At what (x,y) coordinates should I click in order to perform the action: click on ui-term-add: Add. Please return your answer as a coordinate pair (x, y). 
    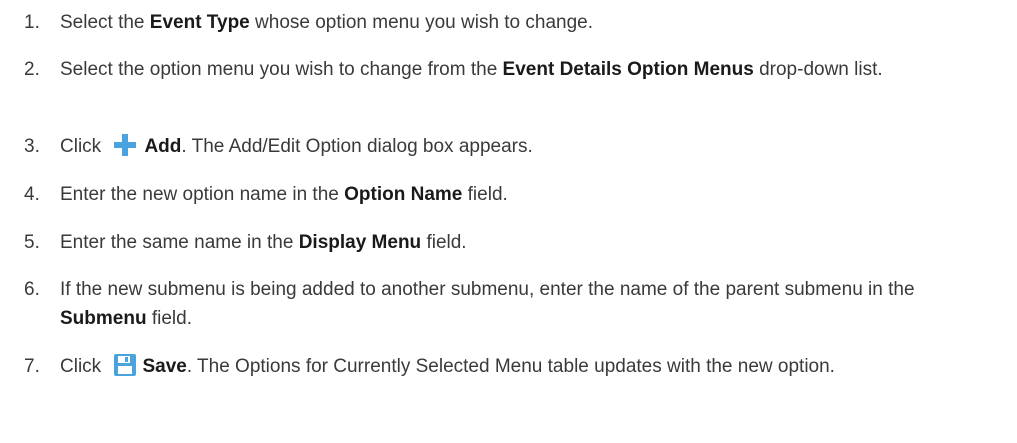
    Looking at the image, I should click on (163, 146).